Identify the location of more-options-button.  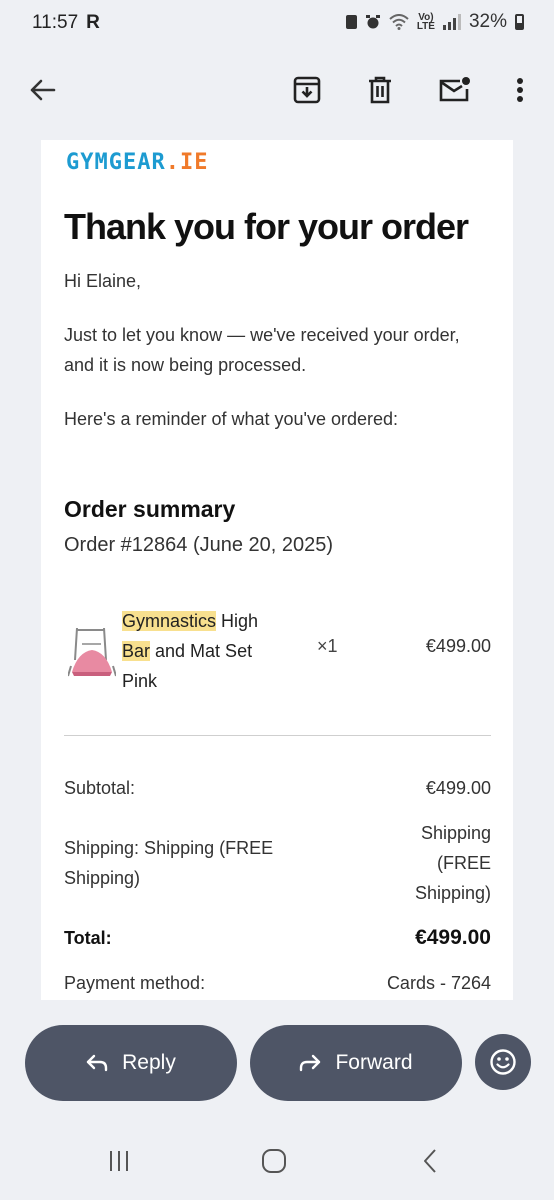
(520, 90).